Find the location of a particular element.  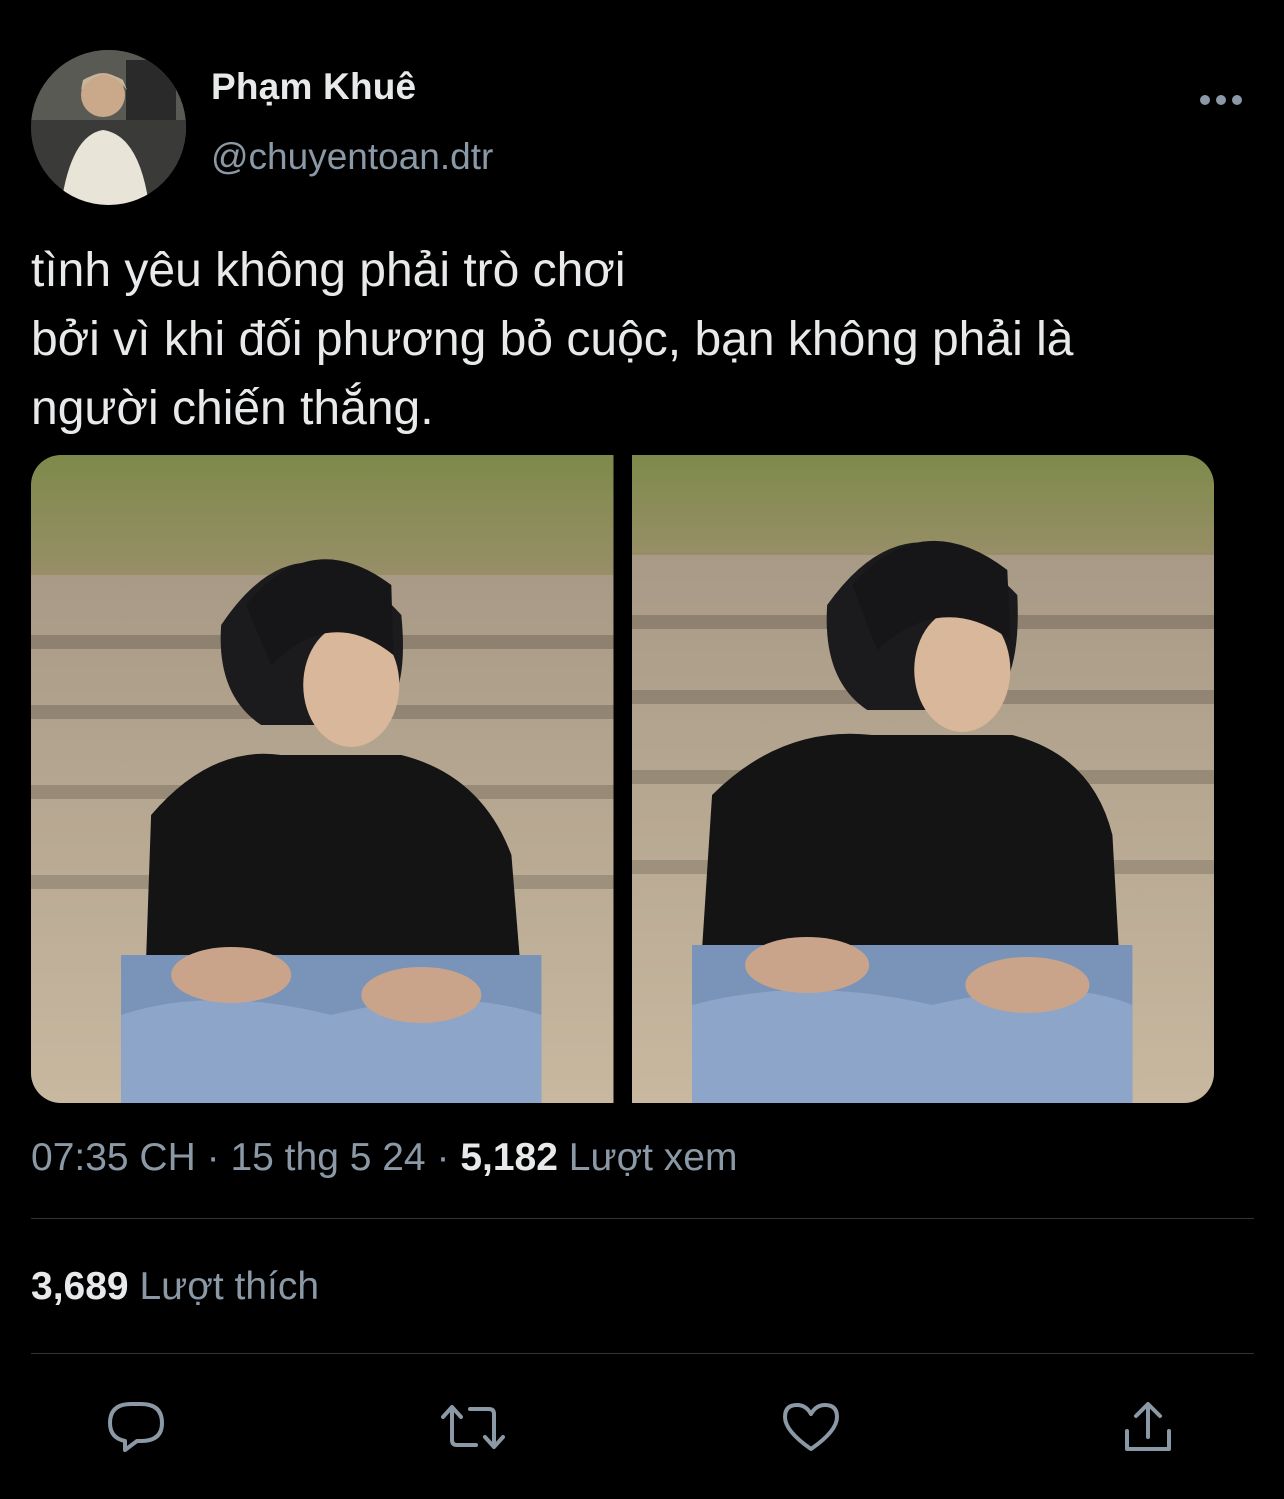

avatar-image is located at coordinates (108, 127).